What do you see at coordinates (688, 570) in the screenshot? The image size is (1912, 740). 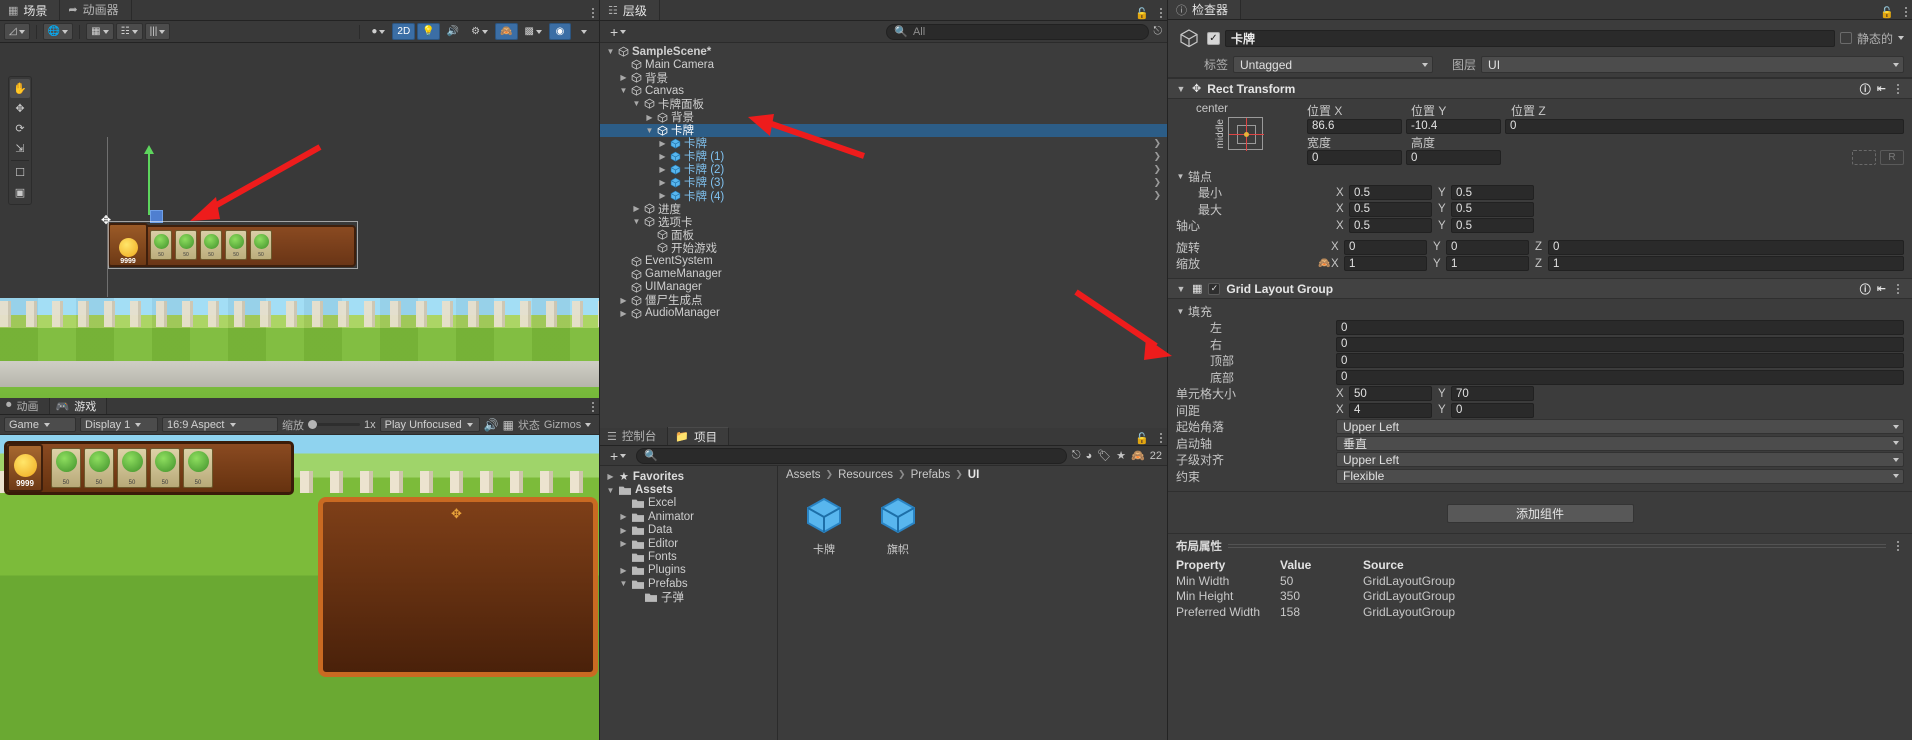 I see `project-folder-7: ▶ Plugins` at bounding box center [688, 570].